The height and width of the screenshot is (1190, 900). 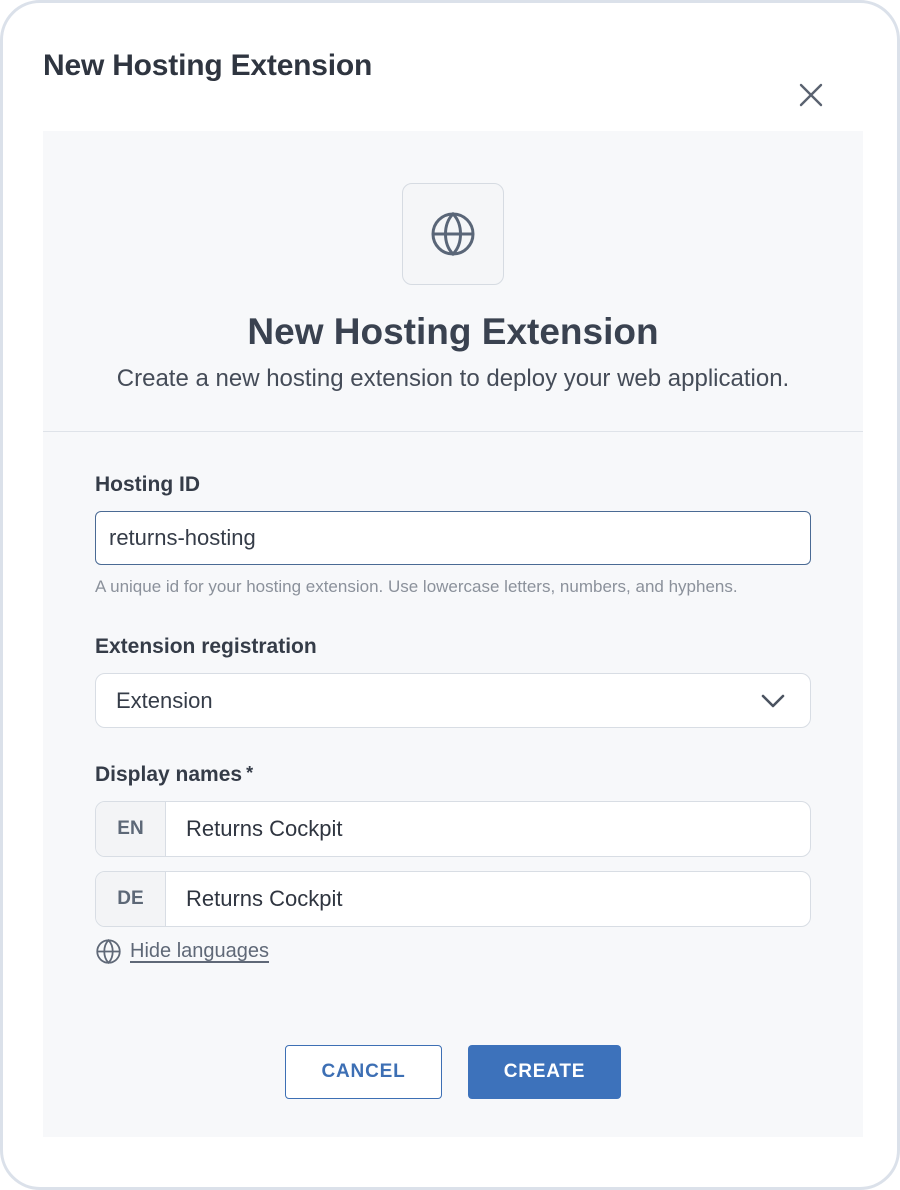 What do you see at coordinates (208, 65) in the screenshot?
I see `dialog-title: New Hosting Extension` at bounding box center [208, 65].